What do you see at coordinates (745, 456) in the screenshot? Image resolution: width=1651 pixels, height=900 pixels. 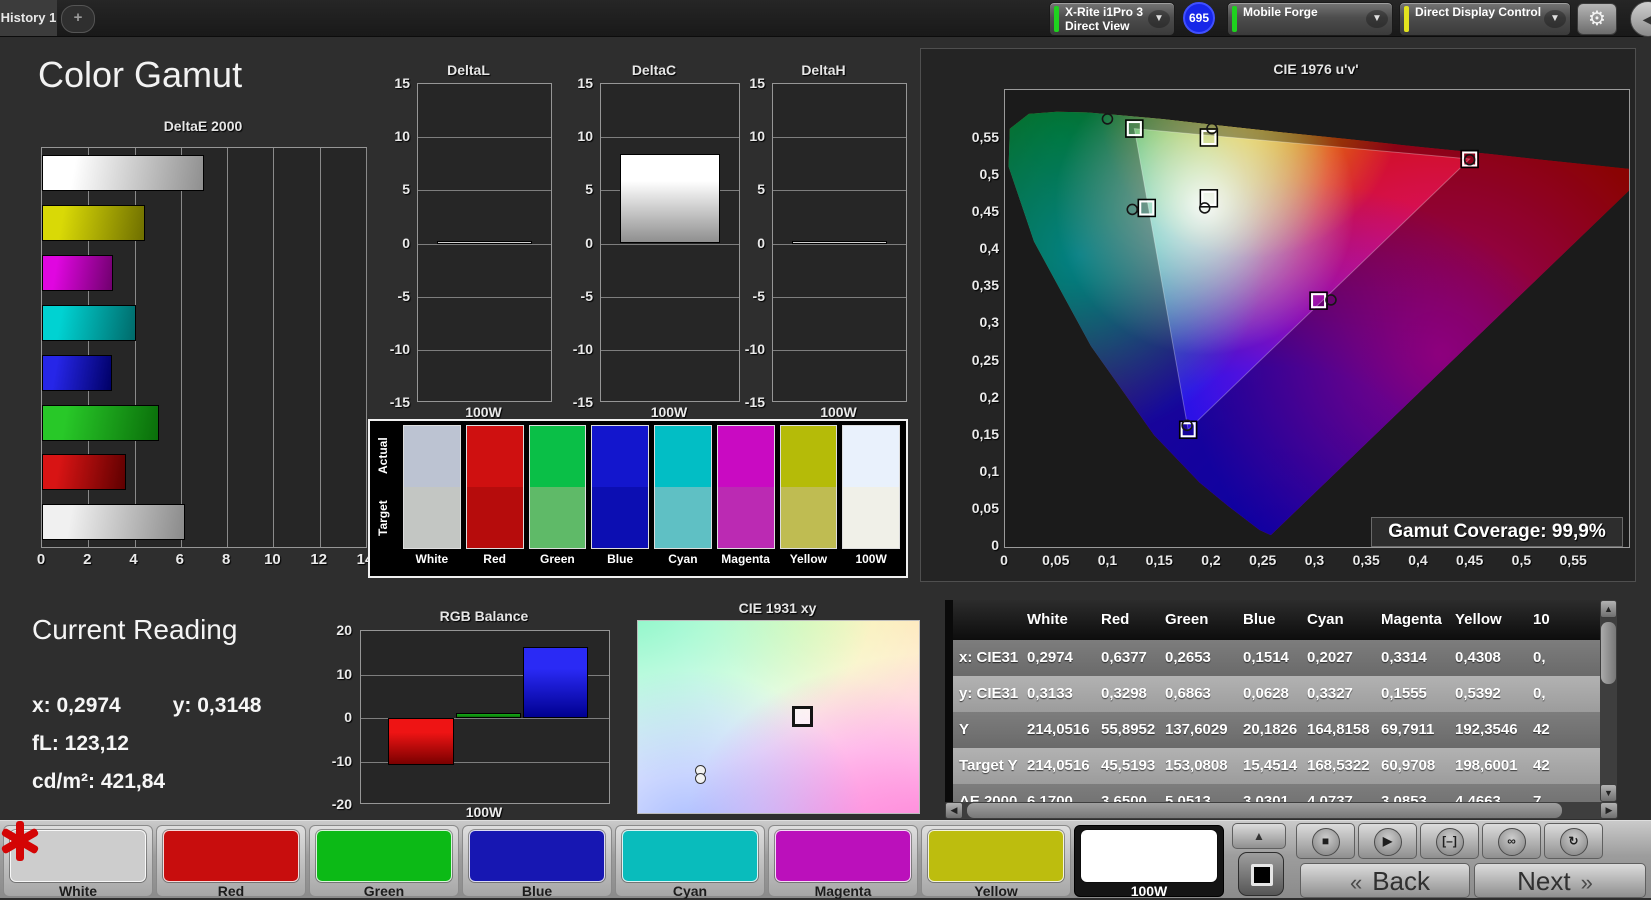 I see `actual-swatch-magenta` at bounding box center [745, 456].